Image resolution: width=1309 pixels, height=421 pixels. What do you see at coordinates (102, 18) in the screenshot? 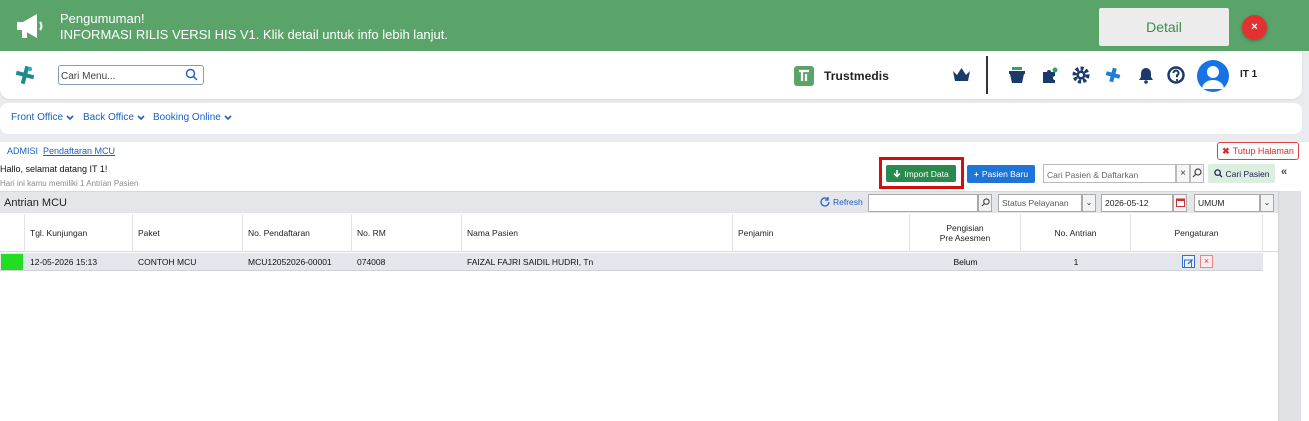
I see `announcement-title: Pengumuman!` at bounding box center [102, 18].